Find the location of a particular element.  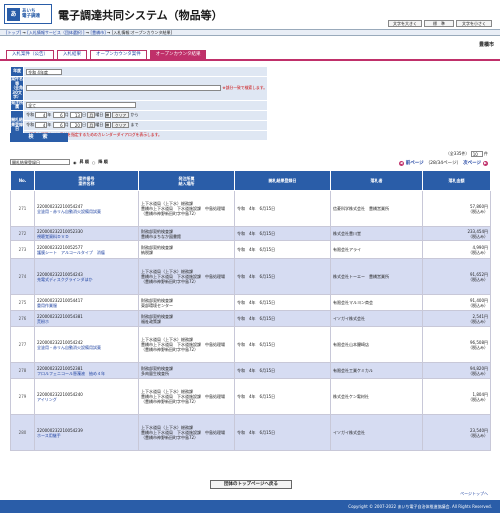

breadcrumb-top: [トップ] is located at coordinates (13, 32).